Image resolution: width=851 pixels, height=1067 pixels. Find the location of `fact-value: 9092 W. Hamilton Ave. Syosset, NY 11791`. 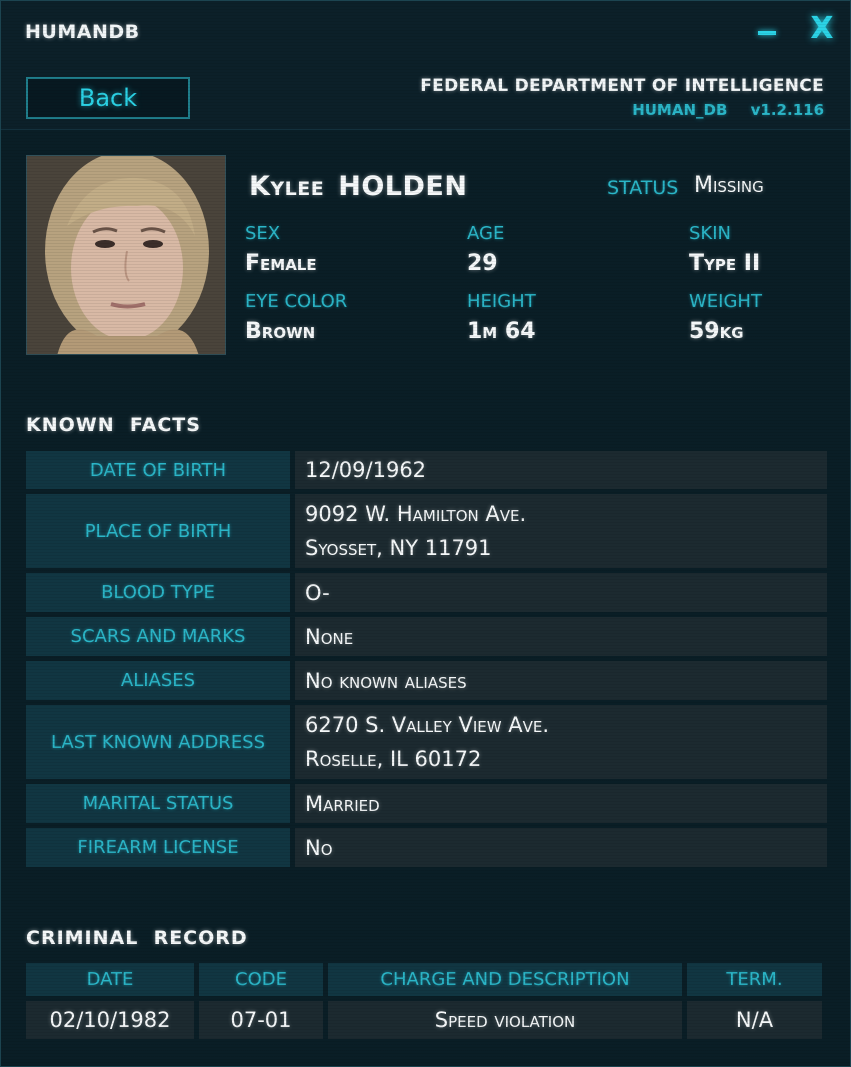

fact-value: 9092 W. Hamilton Ave. Syosset, NY 11791 is located at coordinates (561, 531).